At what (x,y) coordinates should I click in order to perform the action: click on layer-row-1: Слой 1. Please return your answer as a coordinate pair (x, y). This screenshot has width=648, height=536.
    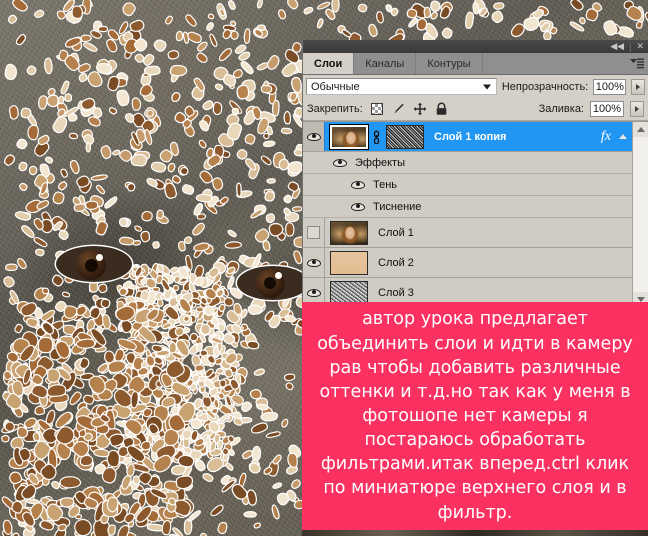
    Looking at the image, I should click on (467, 233).